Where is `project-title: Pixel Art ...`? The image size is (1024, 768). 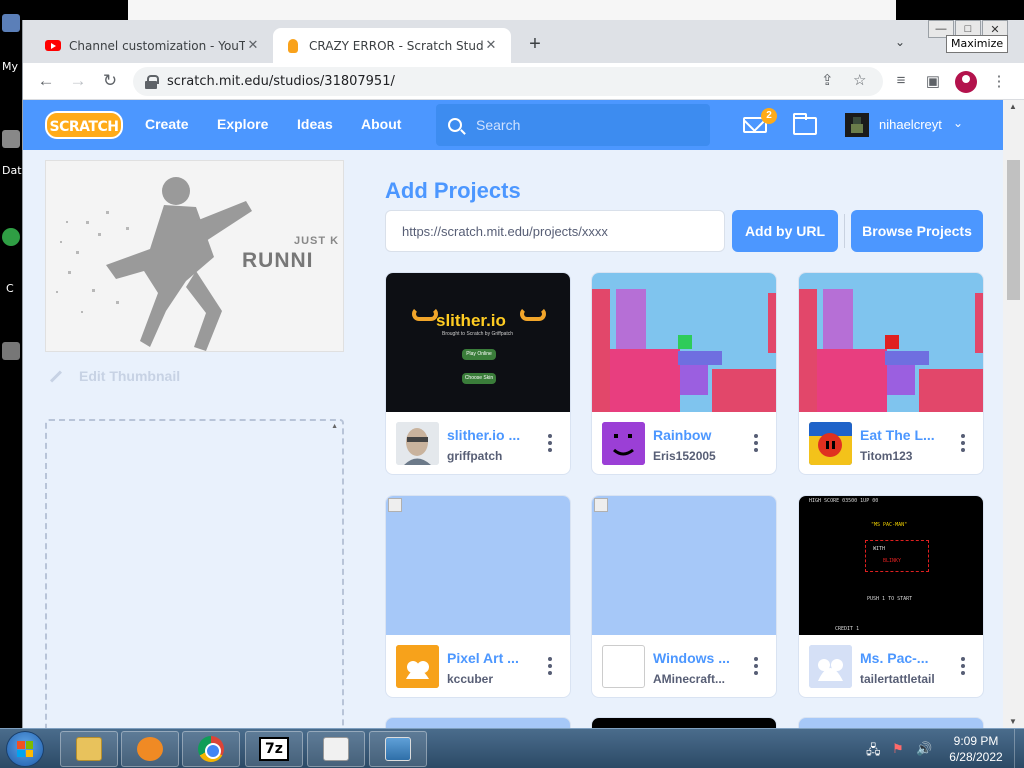 project-title: Pixel Art ... is located at coordinates (489, 658).